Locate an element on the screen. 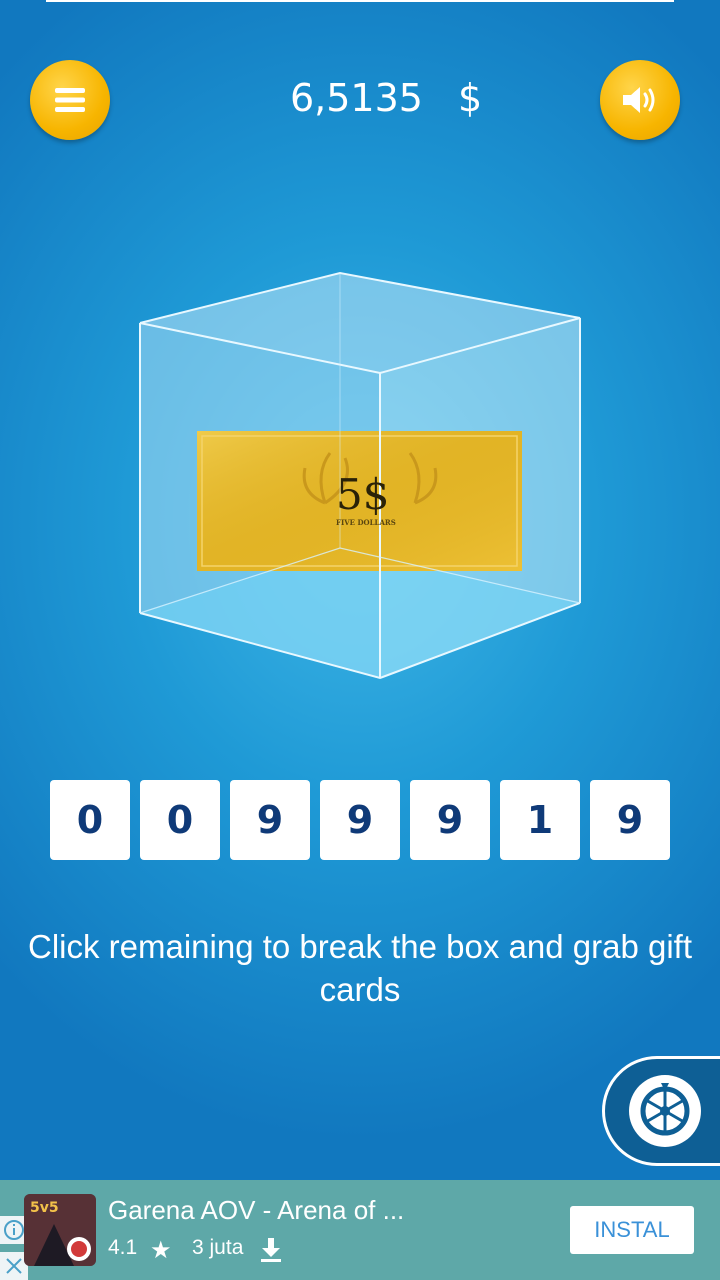  lucky-wheel-button is located at coordinates (661, 1111).